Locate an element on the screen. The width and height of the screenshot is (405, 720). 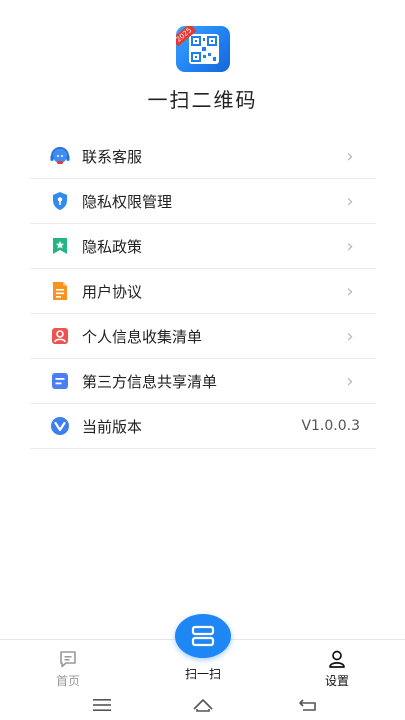
menu-item-contact-service: 联系客服 › is located at coordinates (203, 156).